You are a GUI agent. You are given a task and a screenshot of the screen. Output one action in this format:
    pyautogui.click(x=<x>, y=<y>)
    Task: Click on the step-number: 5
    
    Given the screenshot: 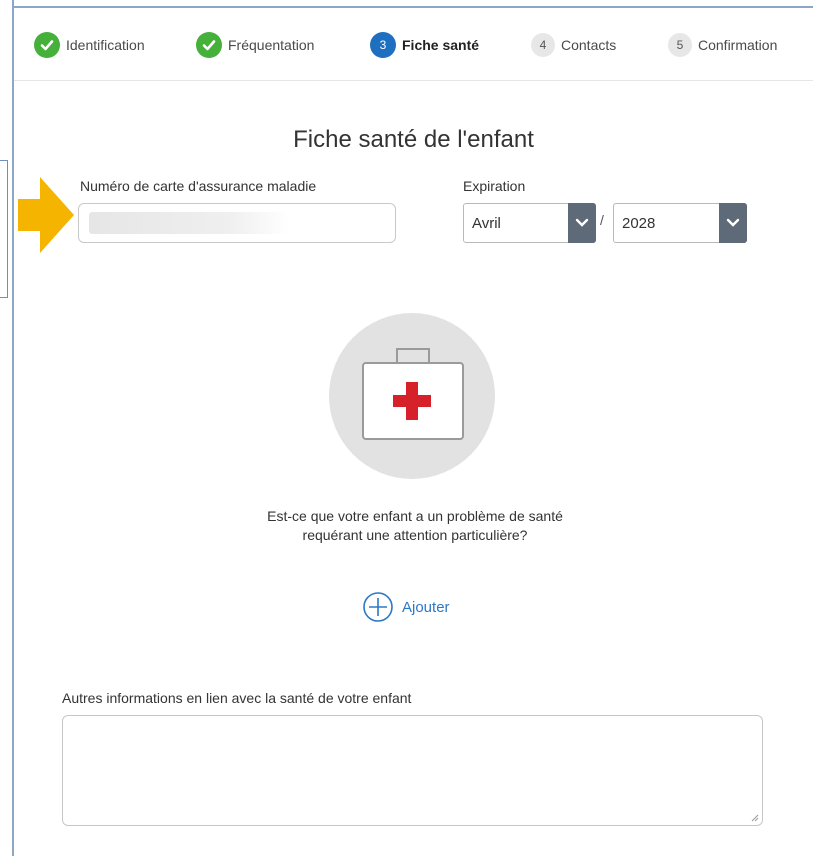 What is the action you would take?
    pyautogui.click(x=680, y=45)
    